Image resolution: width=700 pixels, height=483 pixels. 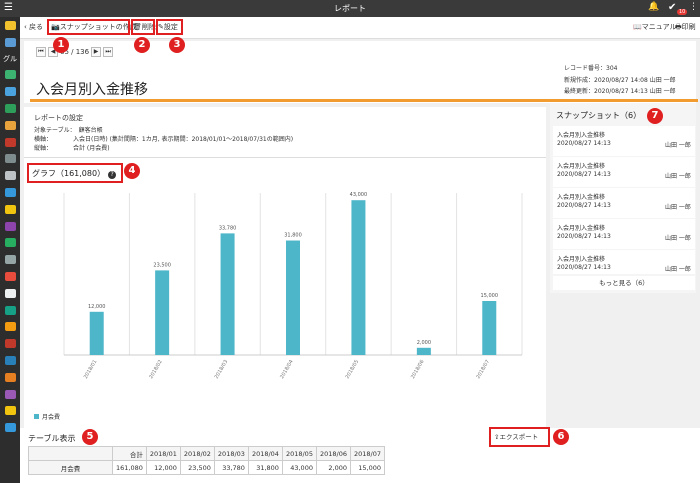 What do you see at coordinates (285, 157) in the screenshot?
I see `divider` at bounding box center [285, 157].